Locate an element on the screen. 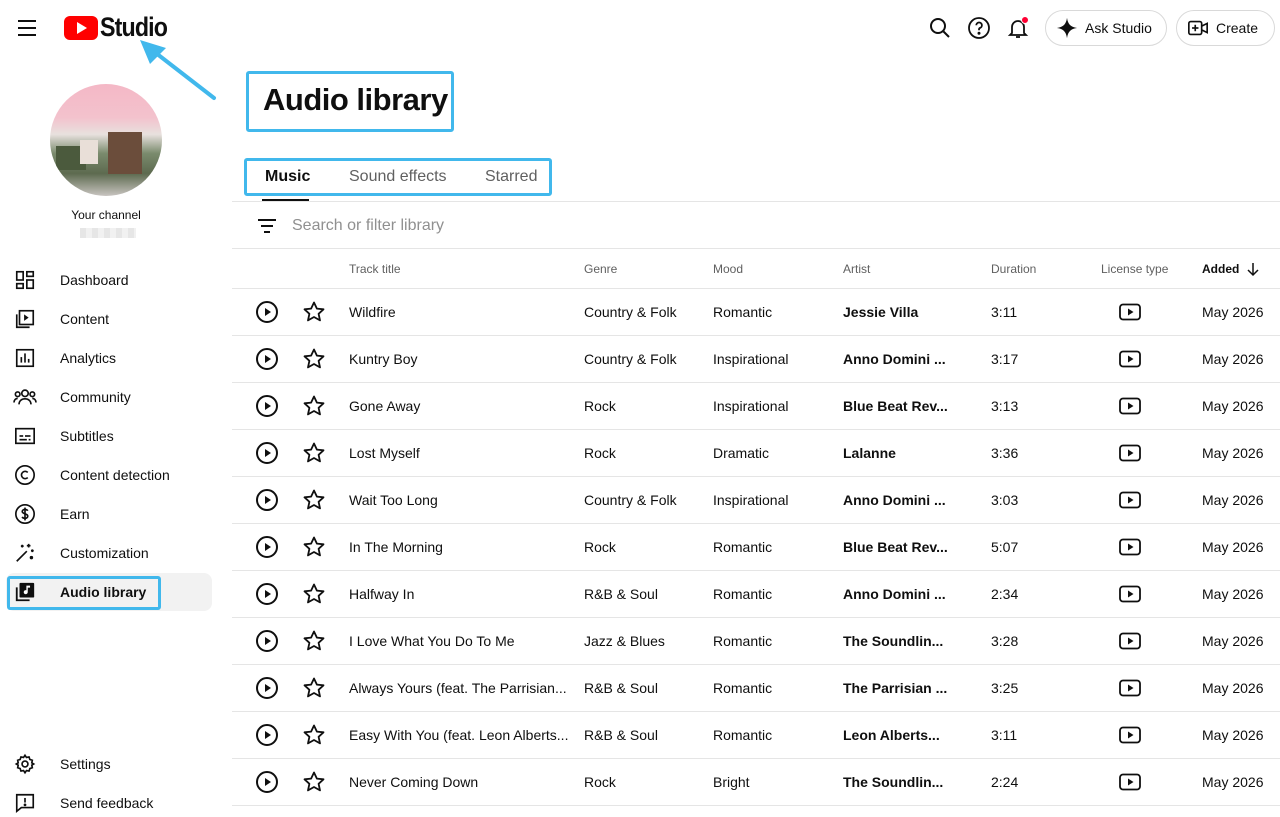 The image size is (1280, 817). track-genre: Country & Folk is located at coordinates (630, 359).